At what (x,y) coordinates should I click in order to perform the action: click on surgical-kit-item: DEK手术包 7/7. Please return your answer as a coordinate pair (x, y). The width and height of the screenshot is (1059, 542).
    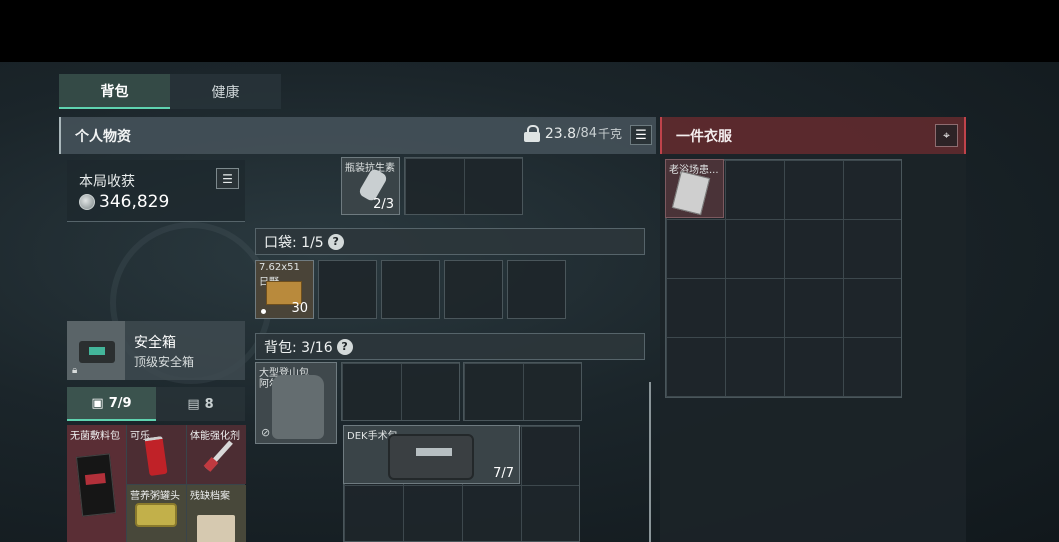
    Looking at the image, I should click on (431, 454).